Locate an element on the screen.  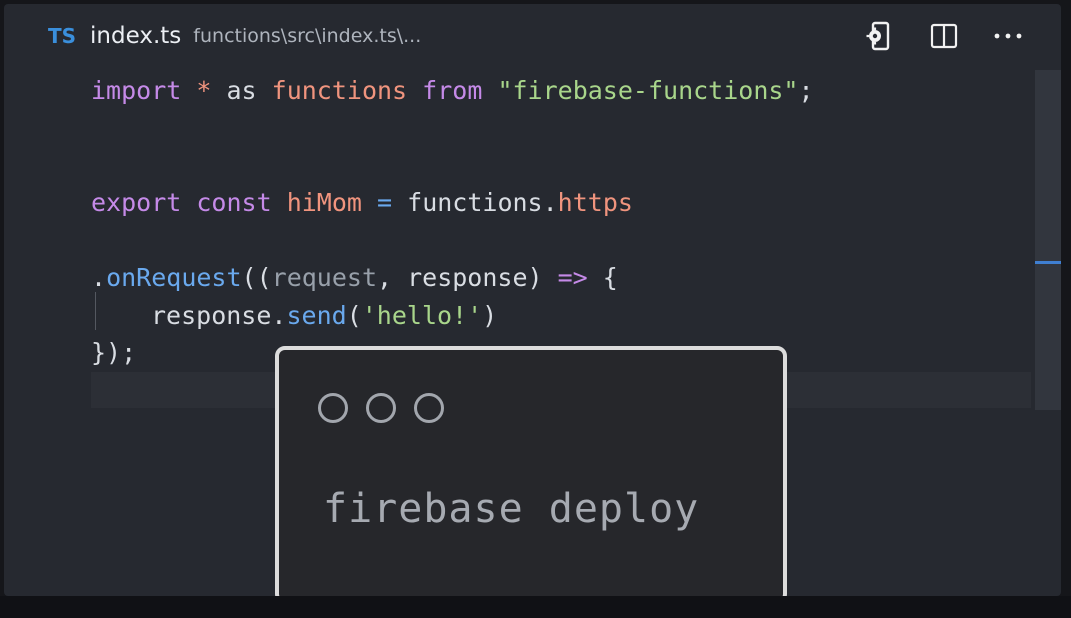
string-token: 'hello!' is located at coordinates (422, 315).